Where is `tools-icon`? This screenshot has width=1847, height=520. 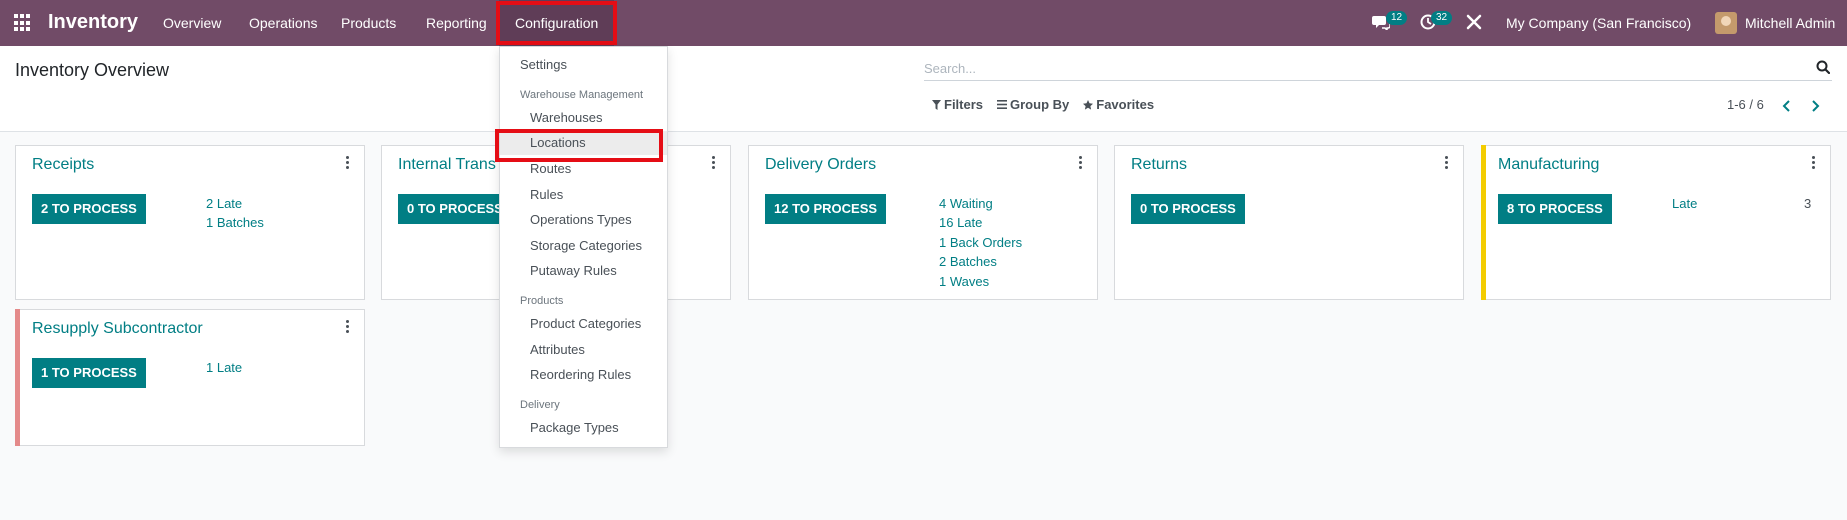 tools-icon is located at coordinates (1474, 22).